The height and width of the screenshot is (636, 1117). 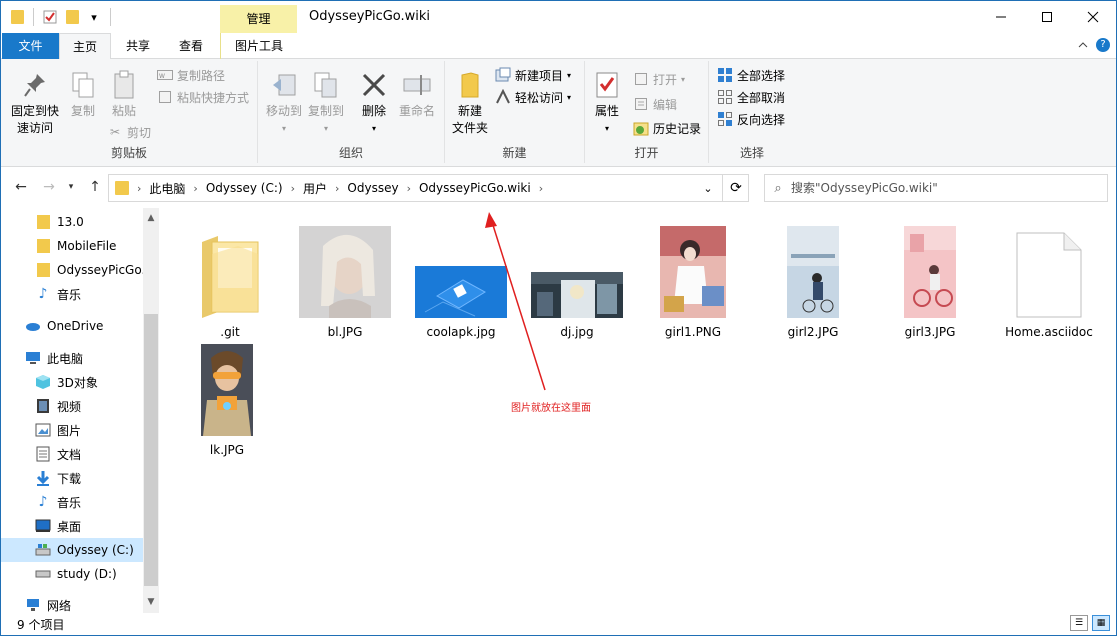 I want to click on breadcrumb-users: 用户, so click(x=315, y=188).